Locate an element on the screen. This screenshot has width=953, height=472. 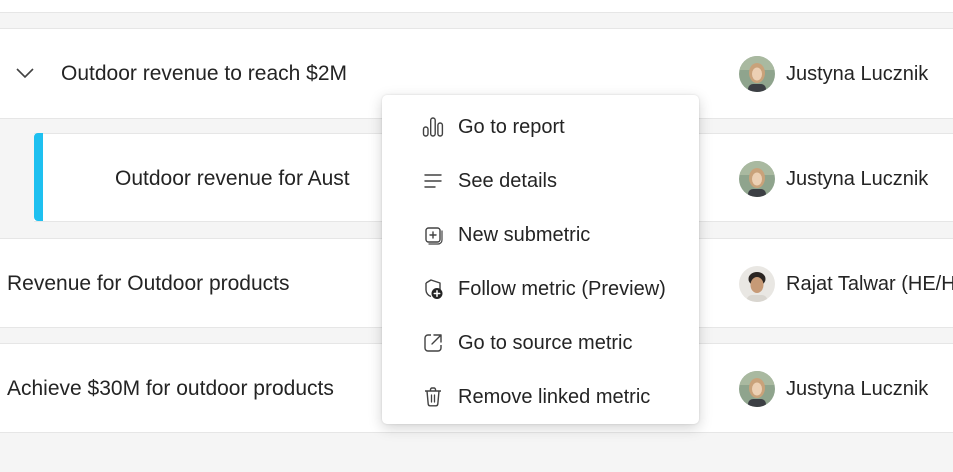
menu-item-label: Go to source metric is located at coordinates (545, 342).